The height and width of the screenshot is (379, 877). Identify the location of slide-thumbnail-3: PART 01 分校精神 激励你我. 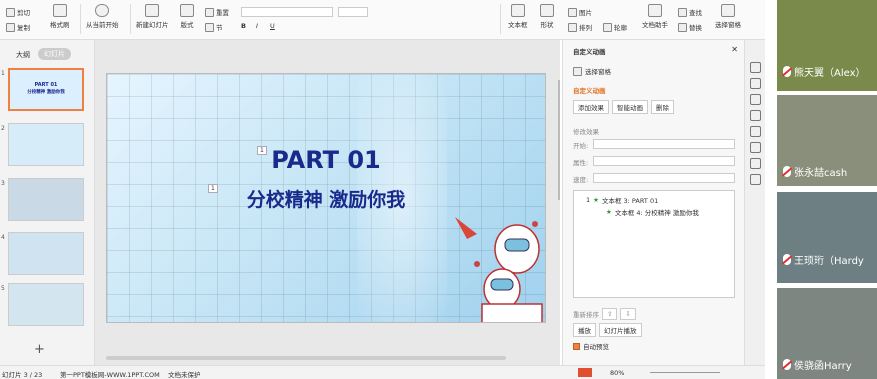
(46, 89).